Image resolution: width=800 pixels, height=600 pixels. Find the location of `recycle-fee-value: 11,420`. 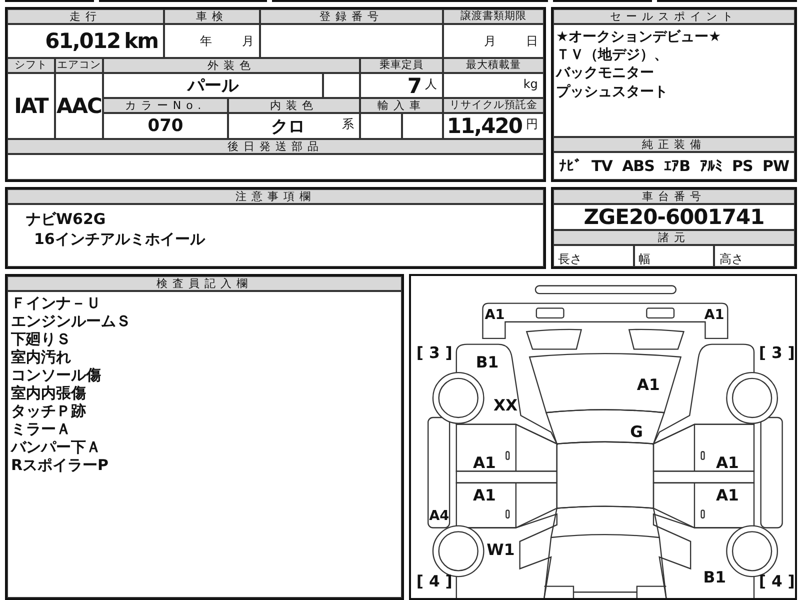

recycle-fee-value: 11,420 is located at coordinates (484, 126).